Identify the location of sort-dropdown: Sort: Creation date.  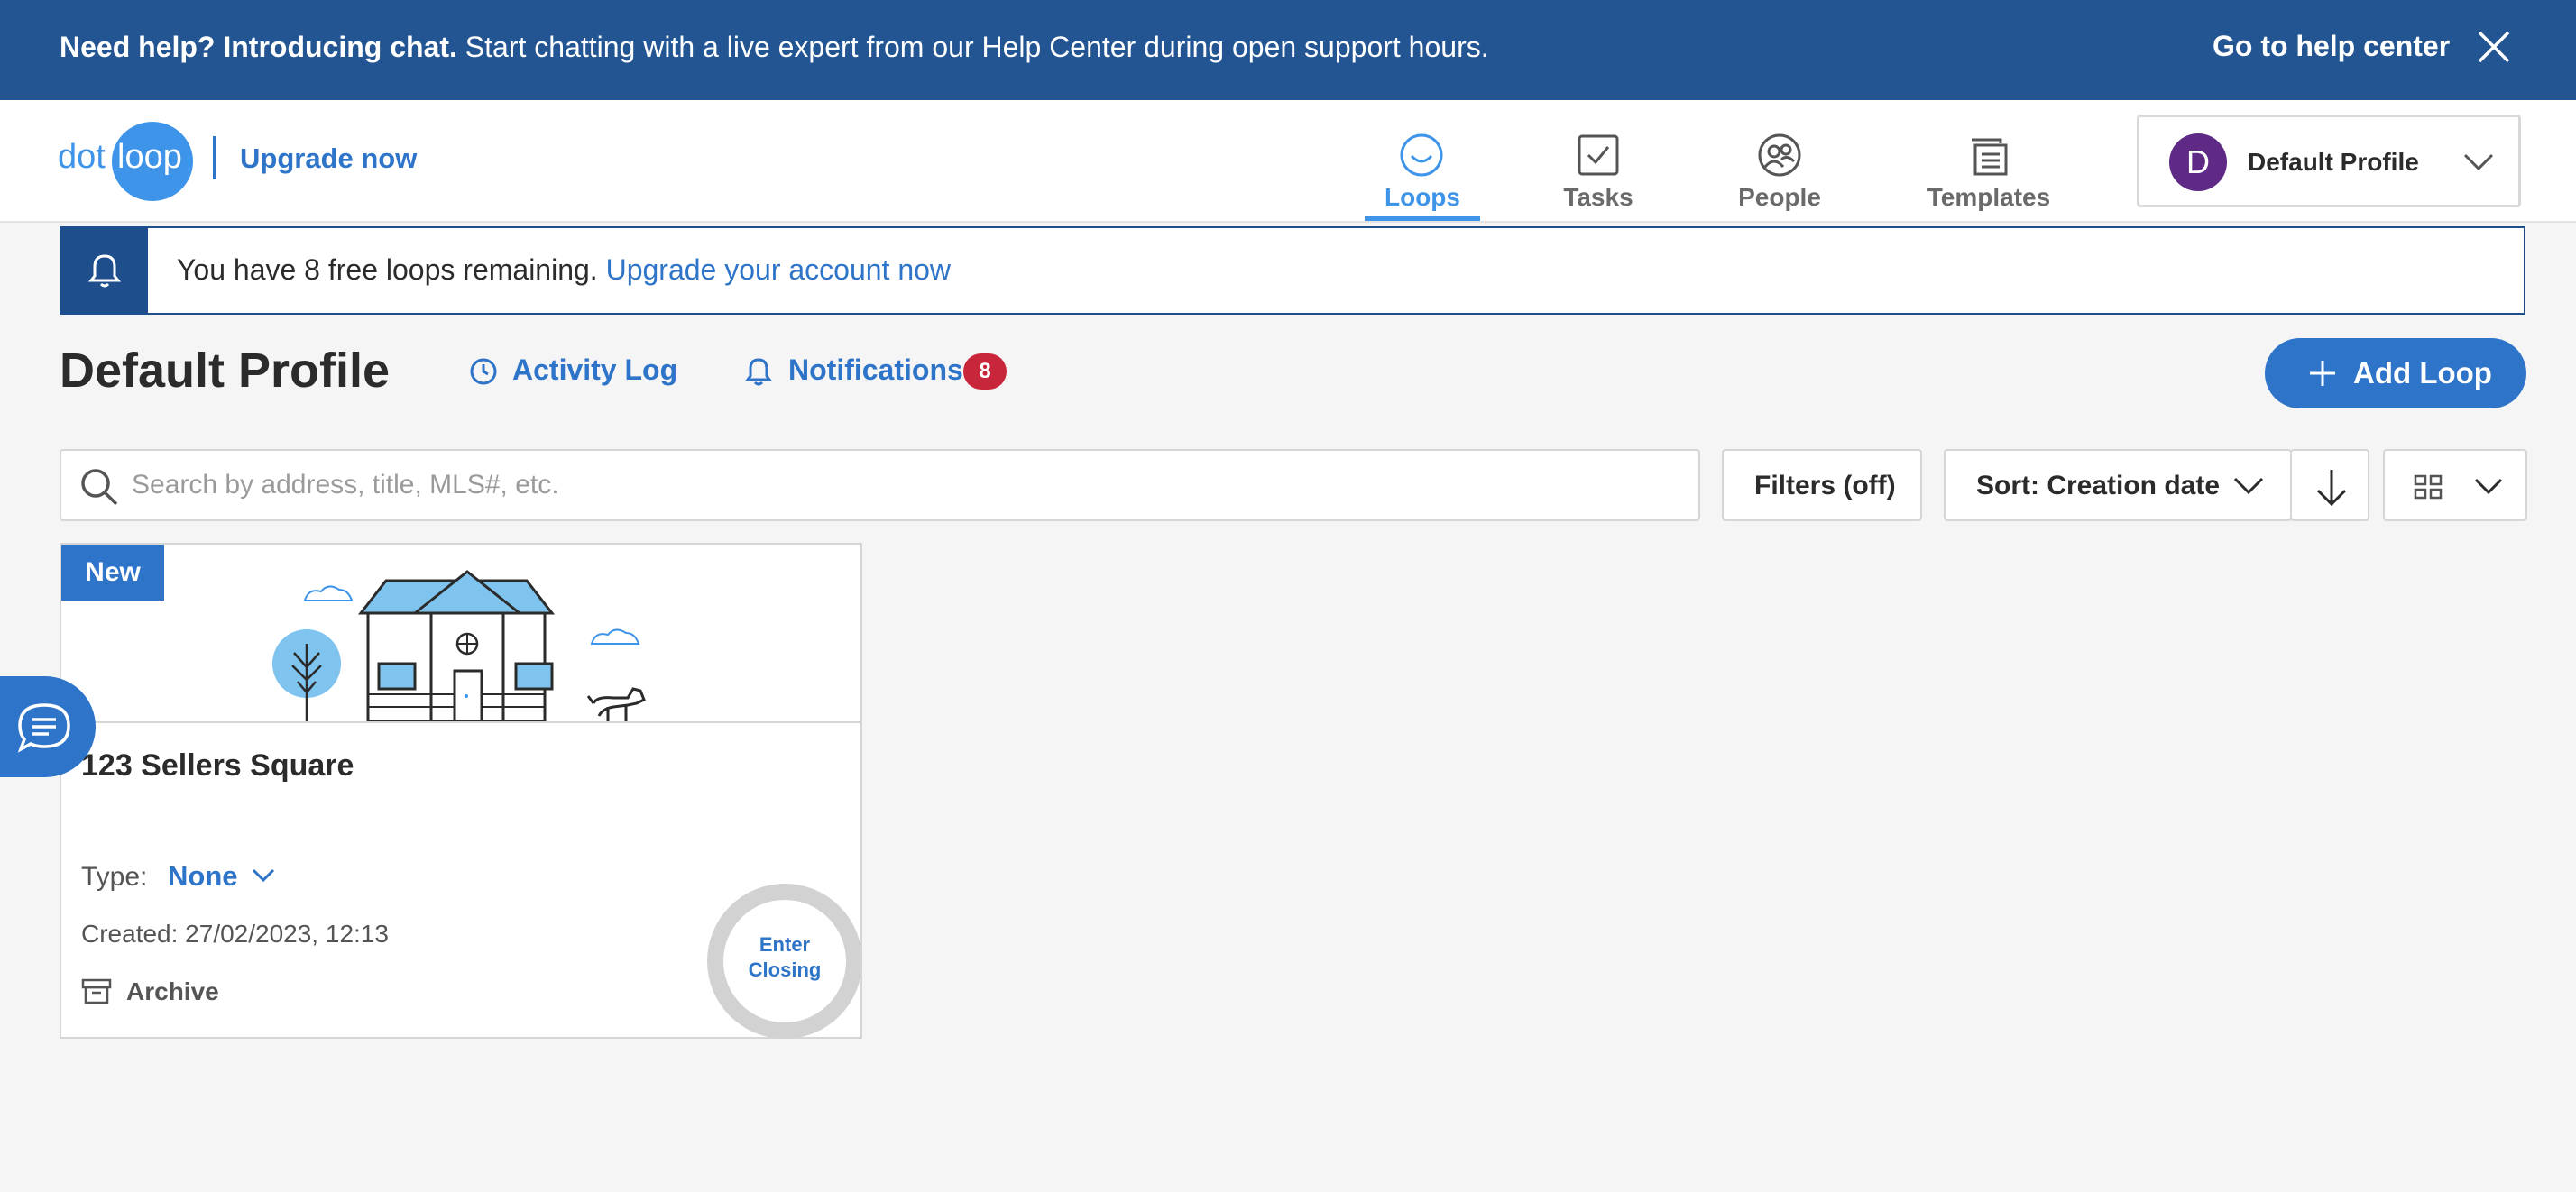
(2118, 485).